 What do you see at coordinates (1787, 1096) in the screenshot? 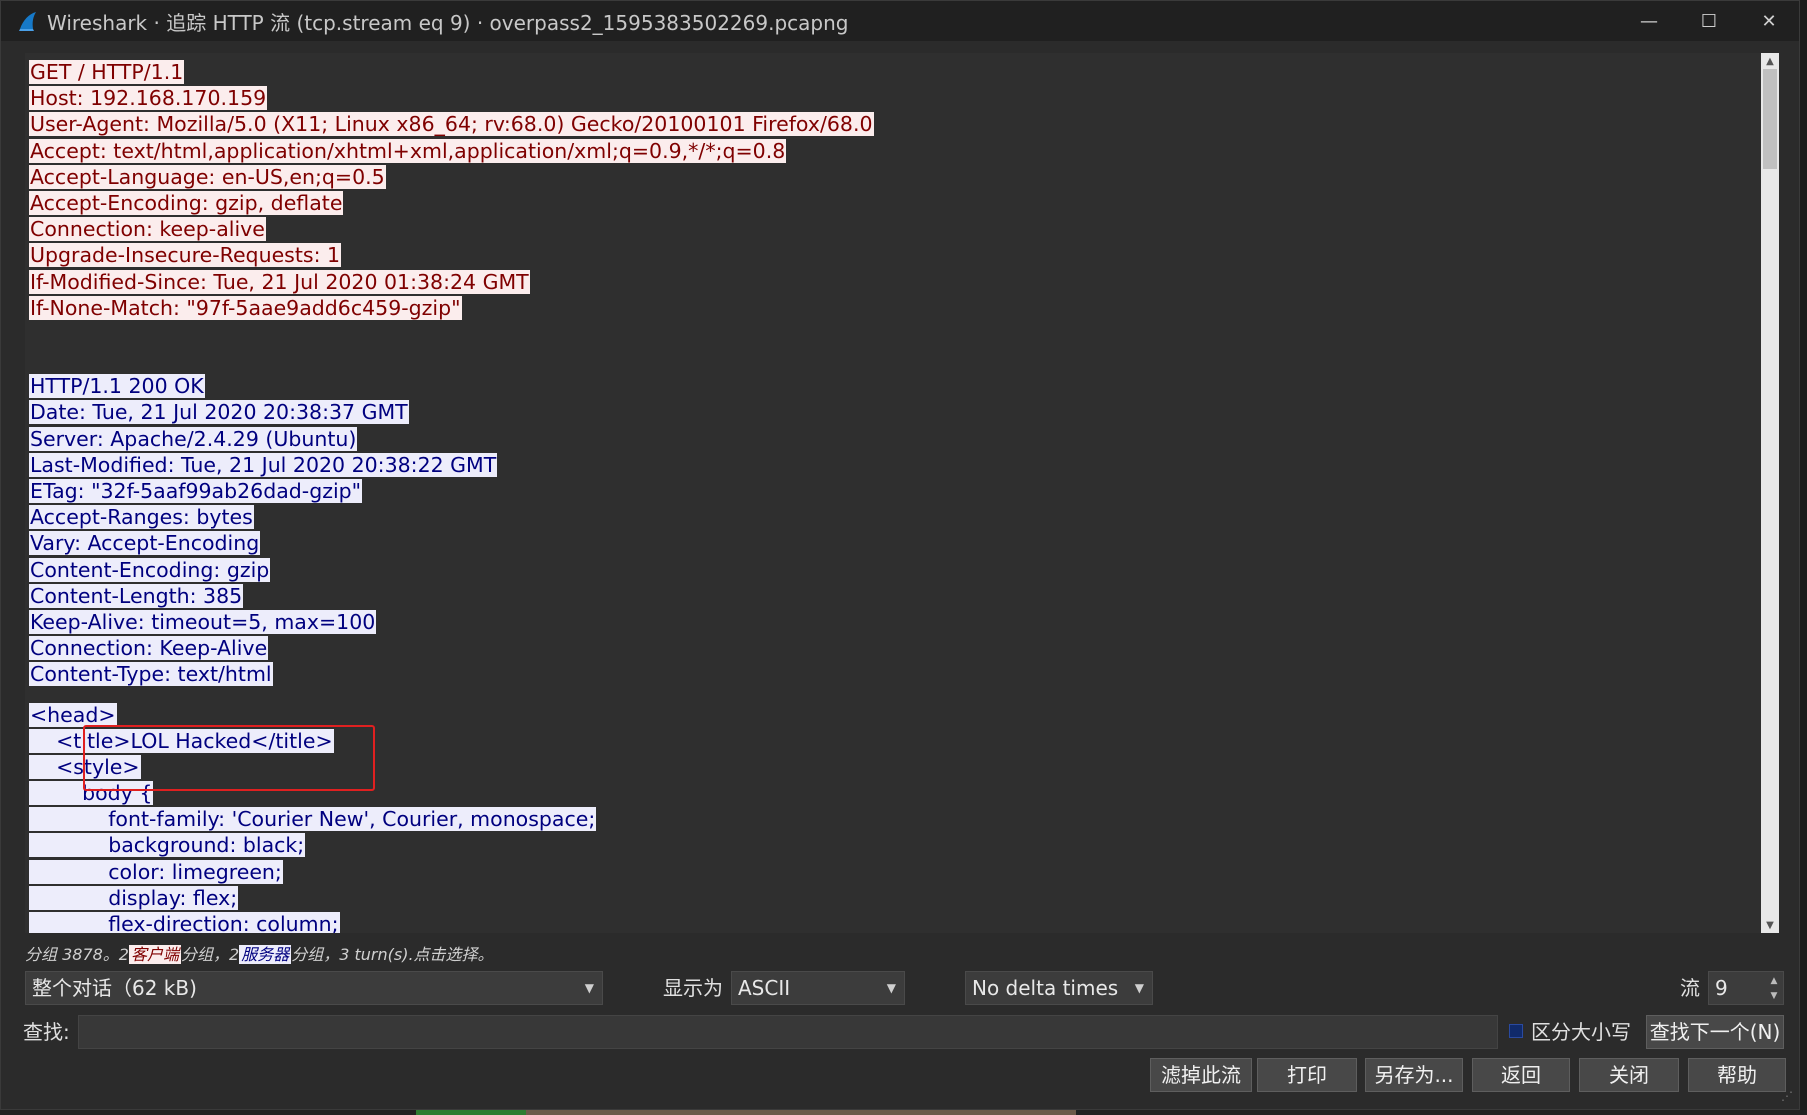
I see `resize-grip-icon: ⋰` at bounding box center [1787, 1096].